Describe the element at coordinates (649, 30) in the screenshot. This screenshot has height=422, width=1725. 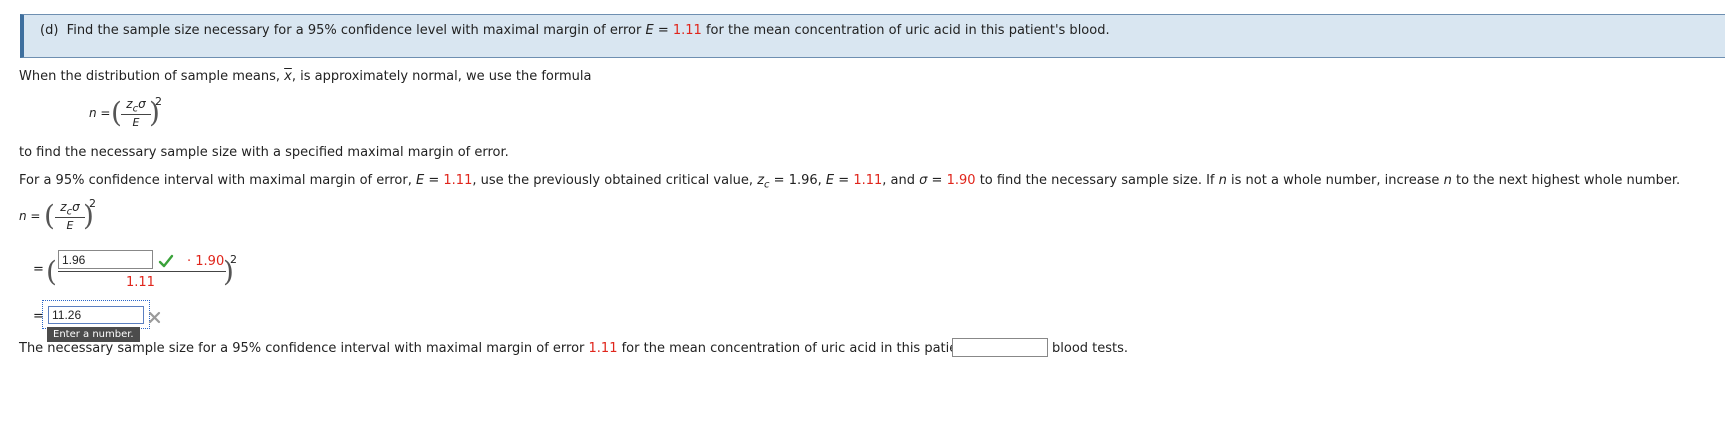
I see `E-symbol: E` at that location.